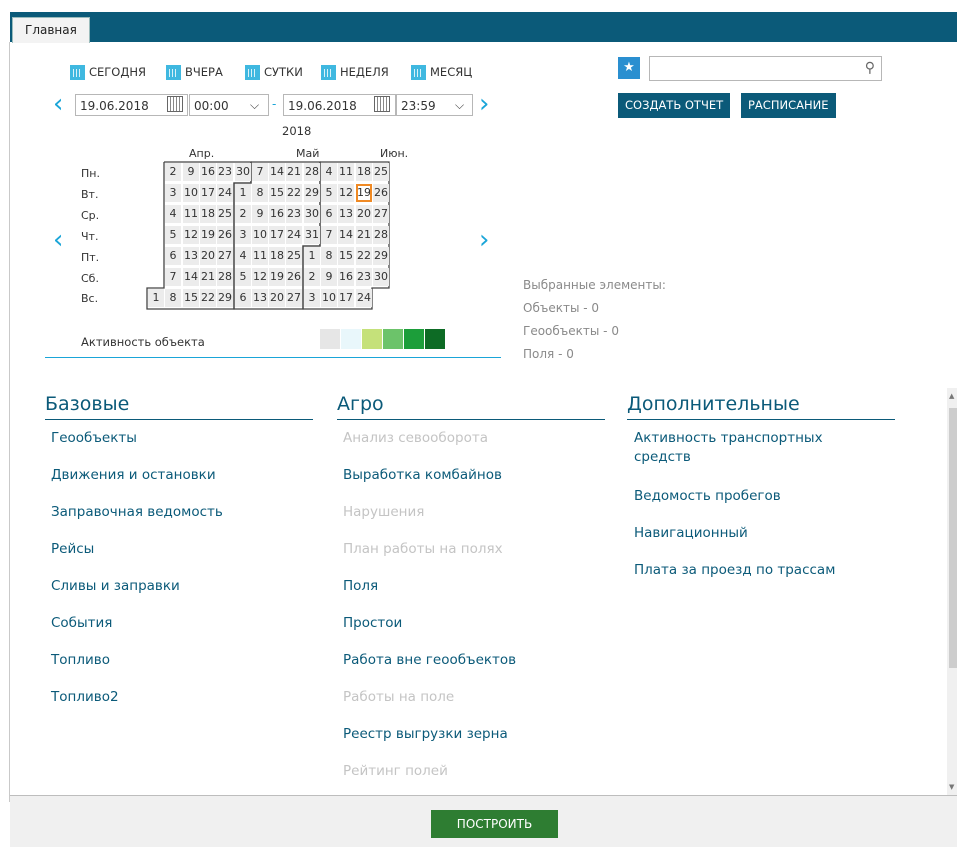 The height and width of the screenshot is (847, 957). I want to click on search-input: ⚲, so click(765, 68).